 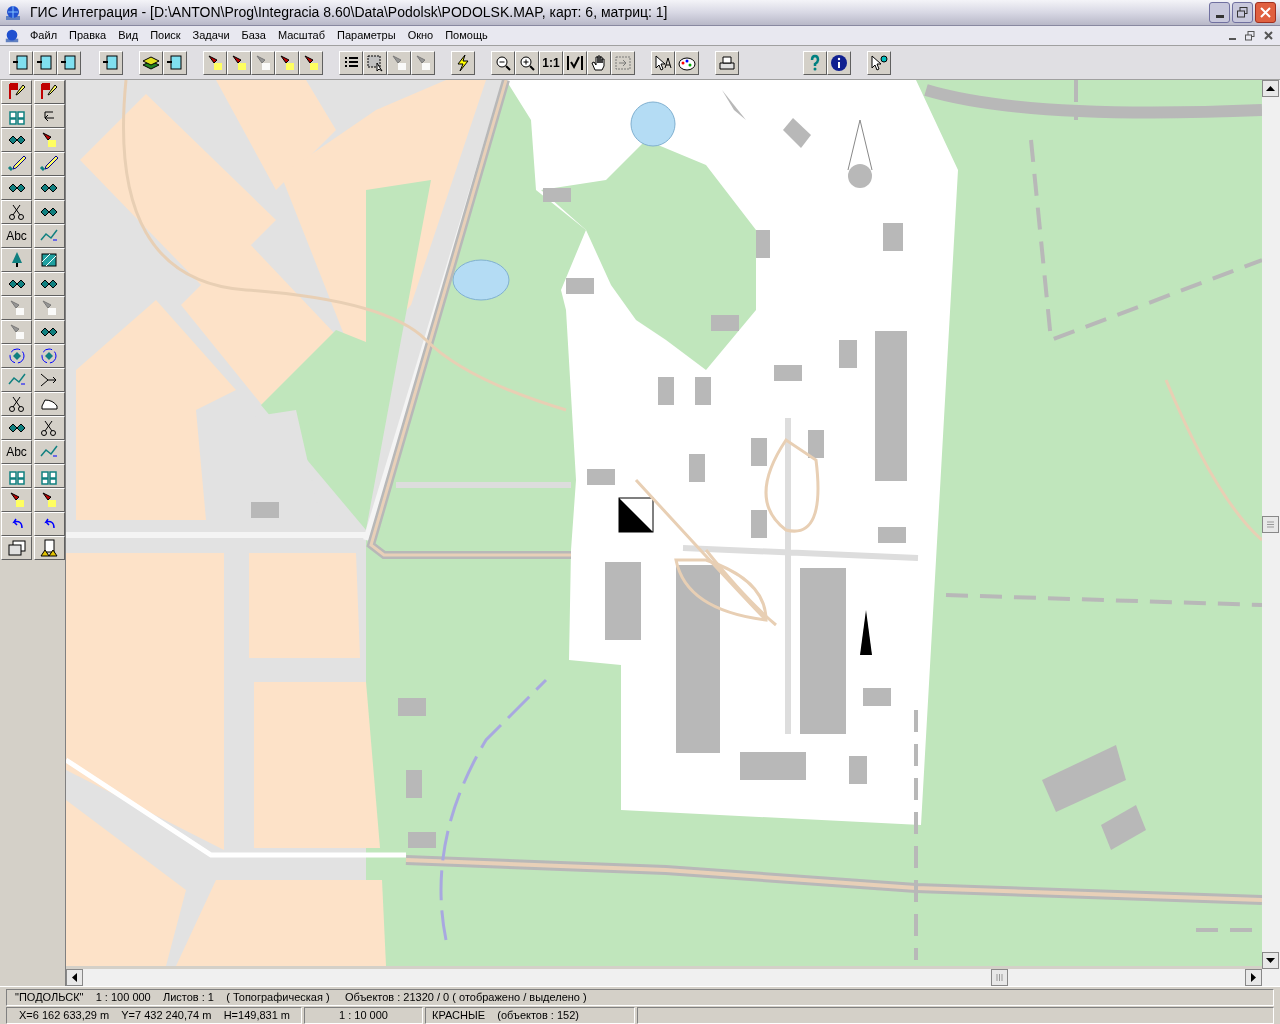 I want to click on windows-icon, so click(x=16, y=548).